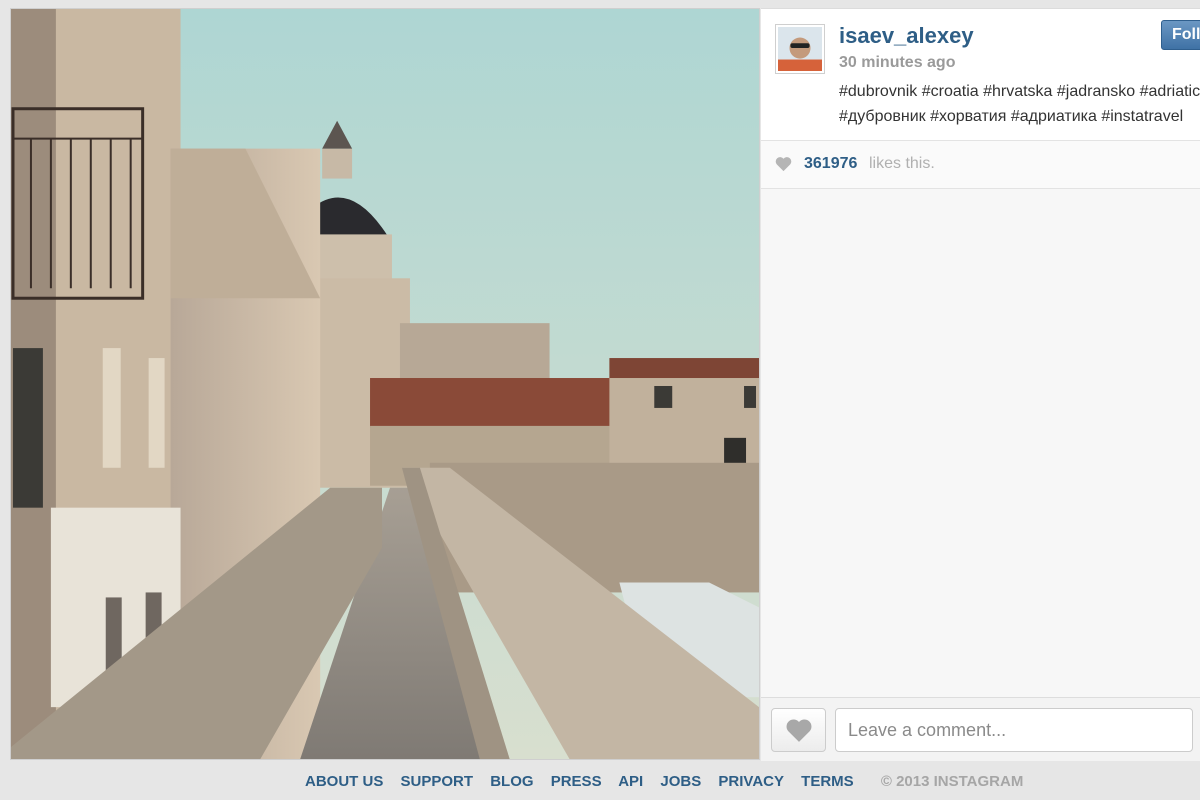 This screenshot has height=800, width=1200. I want to click on username-link: isaev_alexey, so click(906, 36).